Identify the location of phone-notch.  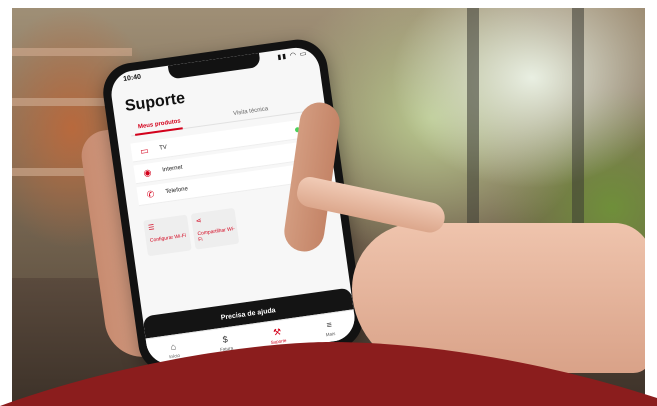
(214, 66).